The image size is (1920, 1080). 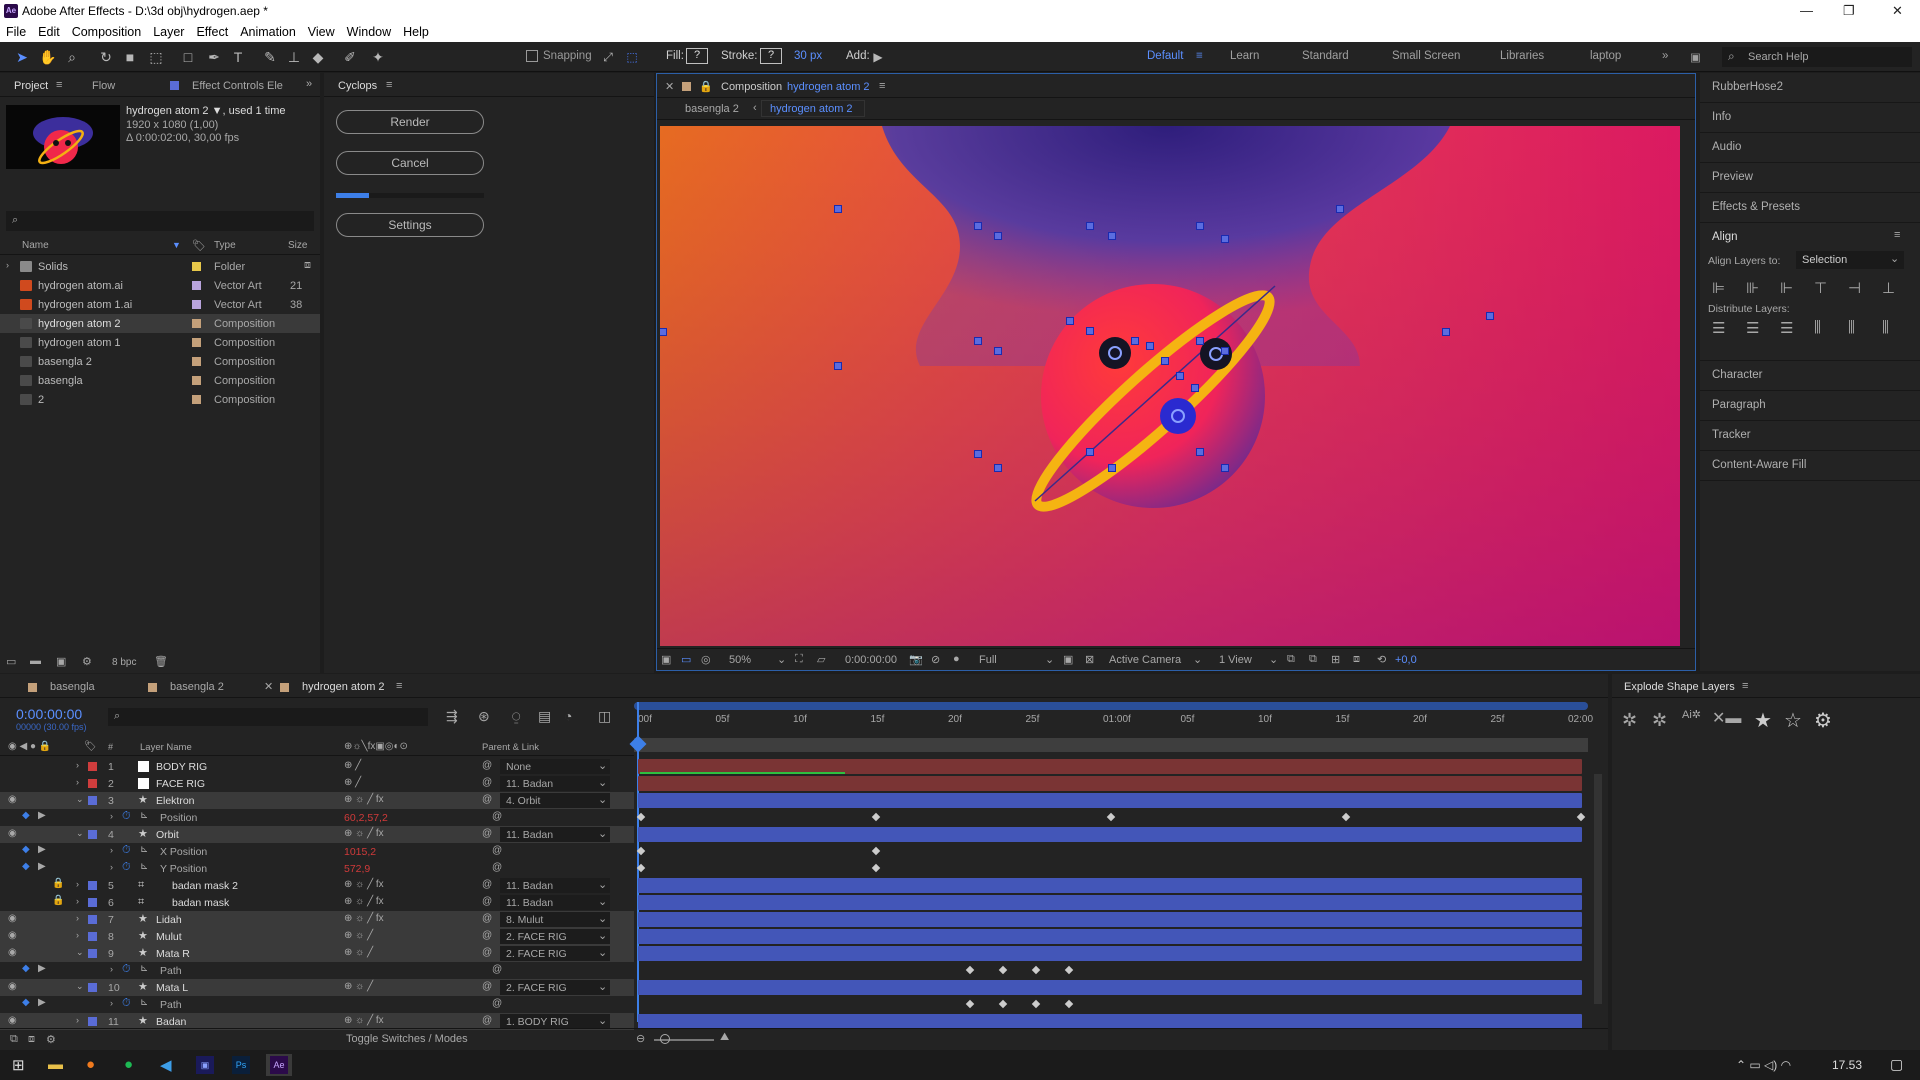 I want to click on crumb-hydrogen-atom-2: hydrogen atom 2, so click(x=813, y=108).